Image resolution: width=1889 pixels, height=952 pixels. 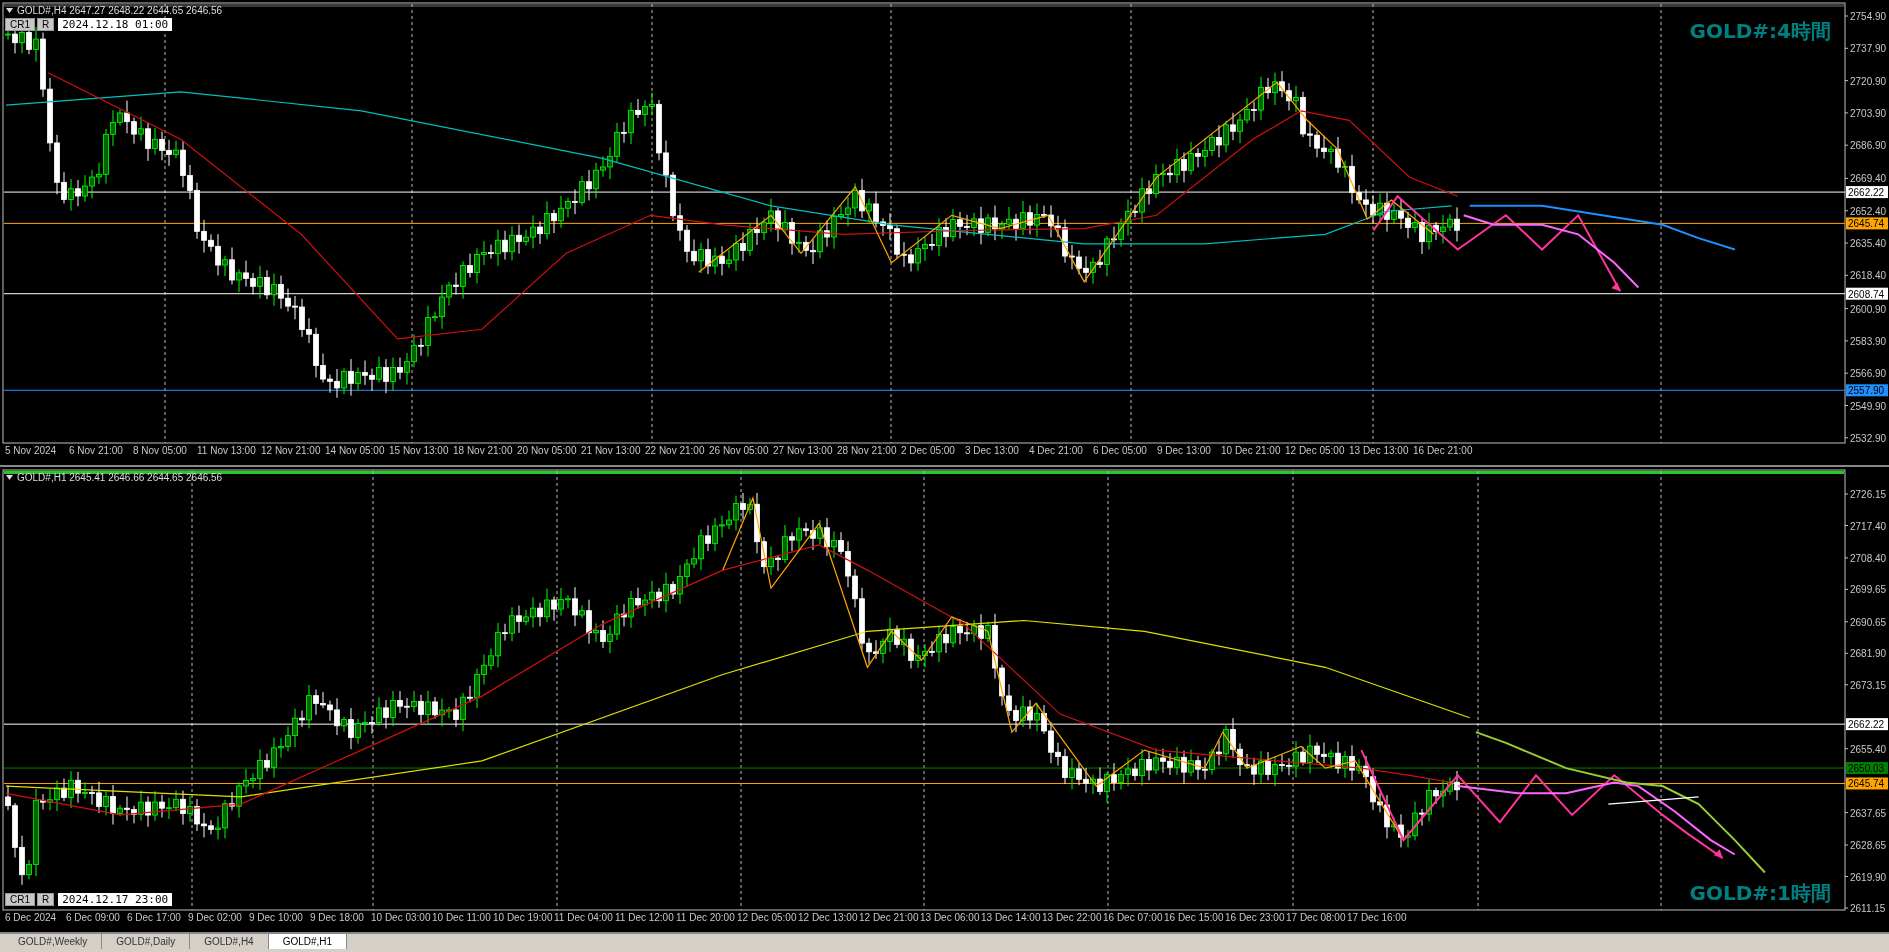 I want to click on time-axis-label: 14 Nov 05:00, so click(x=355, y=450).